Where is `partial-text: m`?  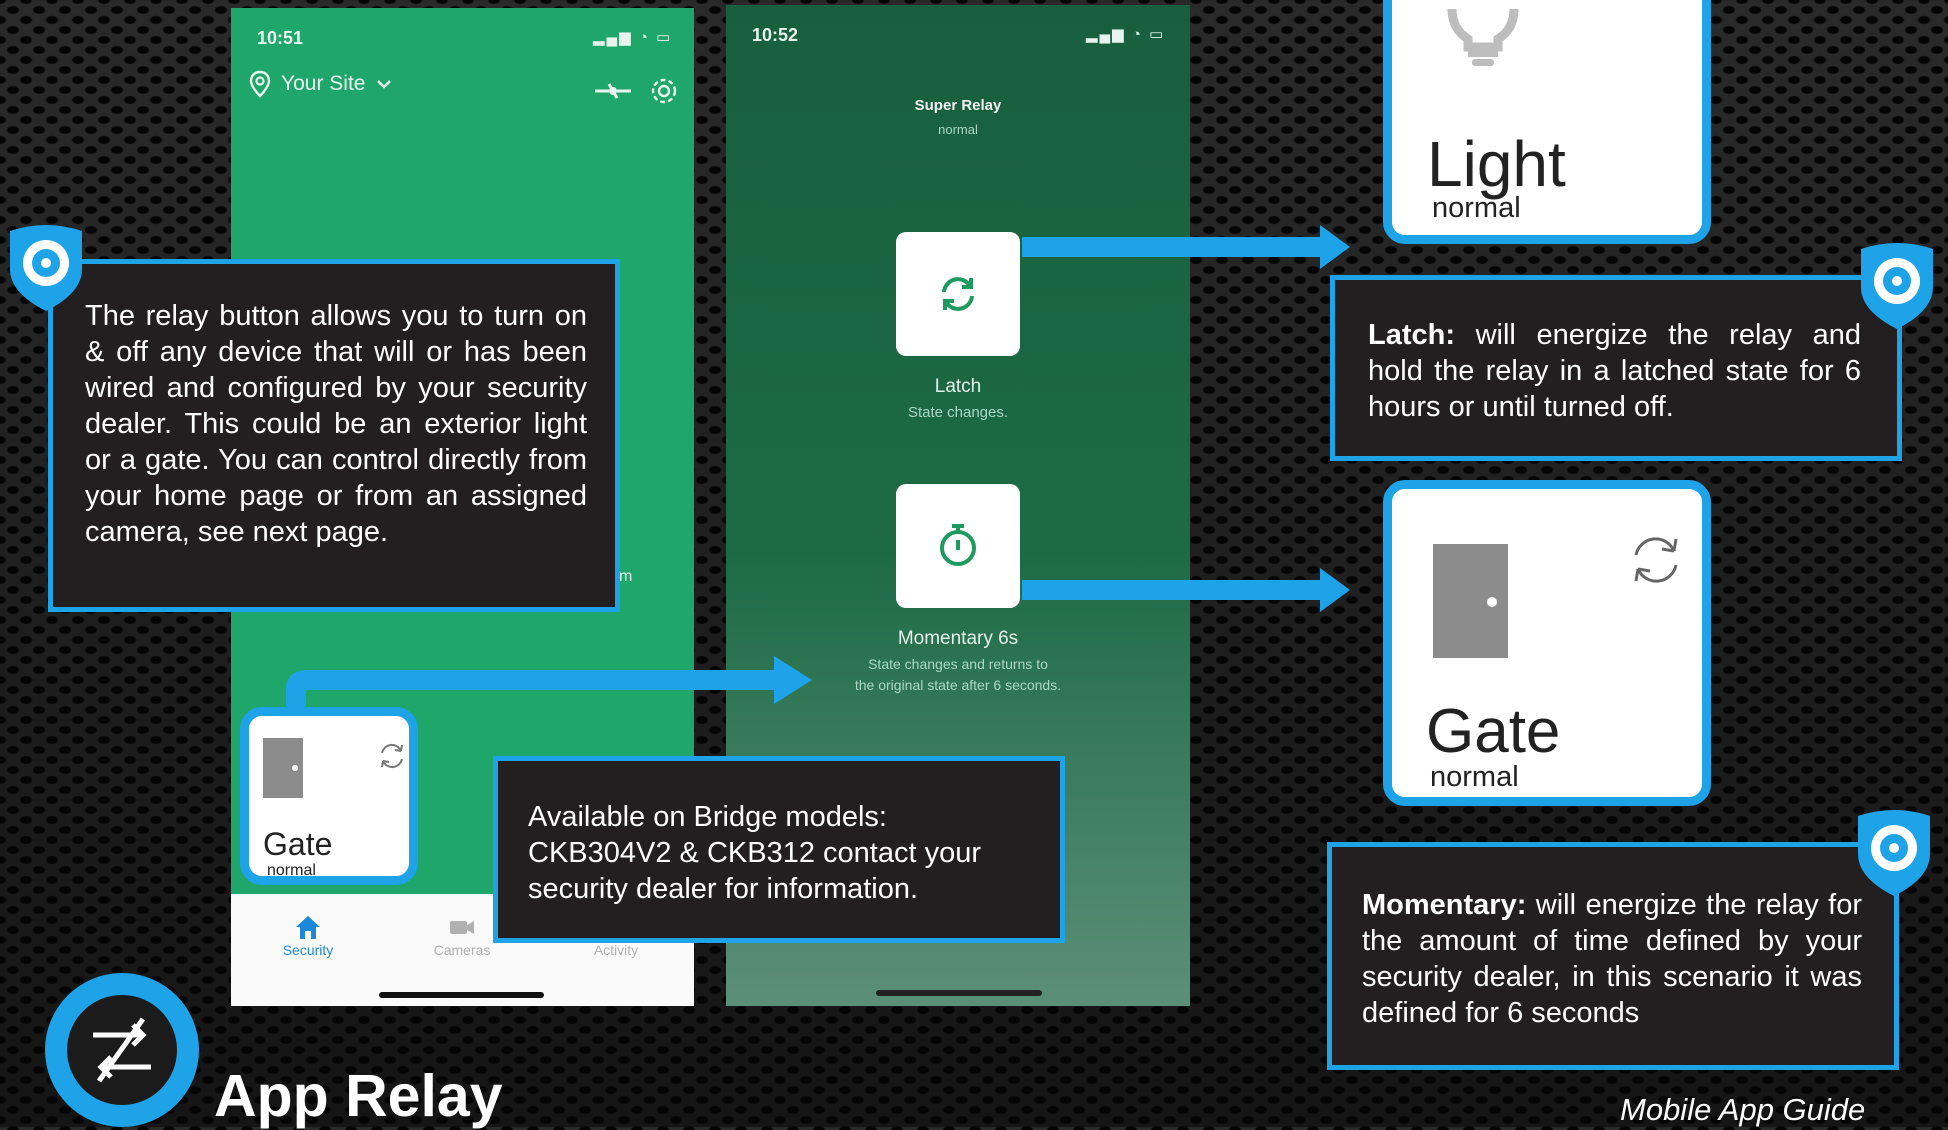 partial-text: m is located at coordinates (626, 576).